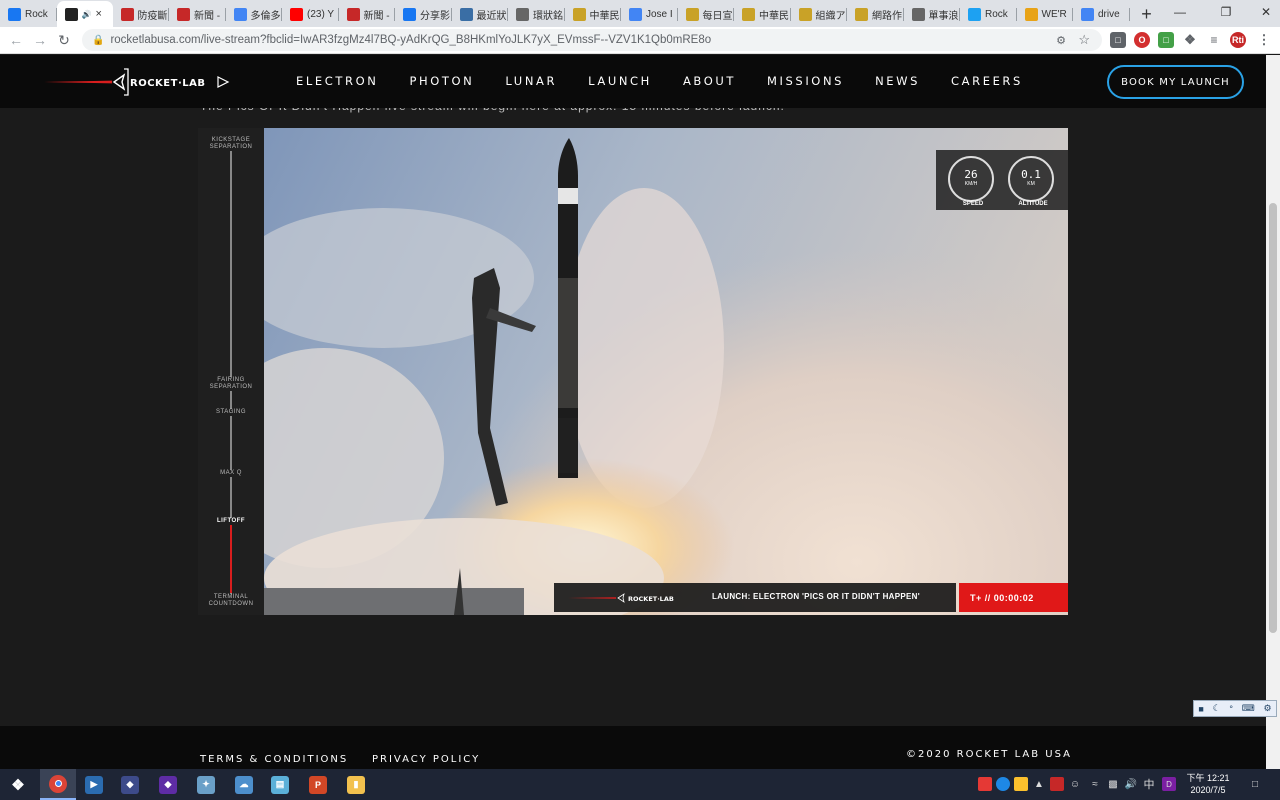 The image size is (1280, 800). What do you see at coordinates (64, 40) in the screenshot?
I see `reload-icon: ↻` at bounding box center [64, 40].